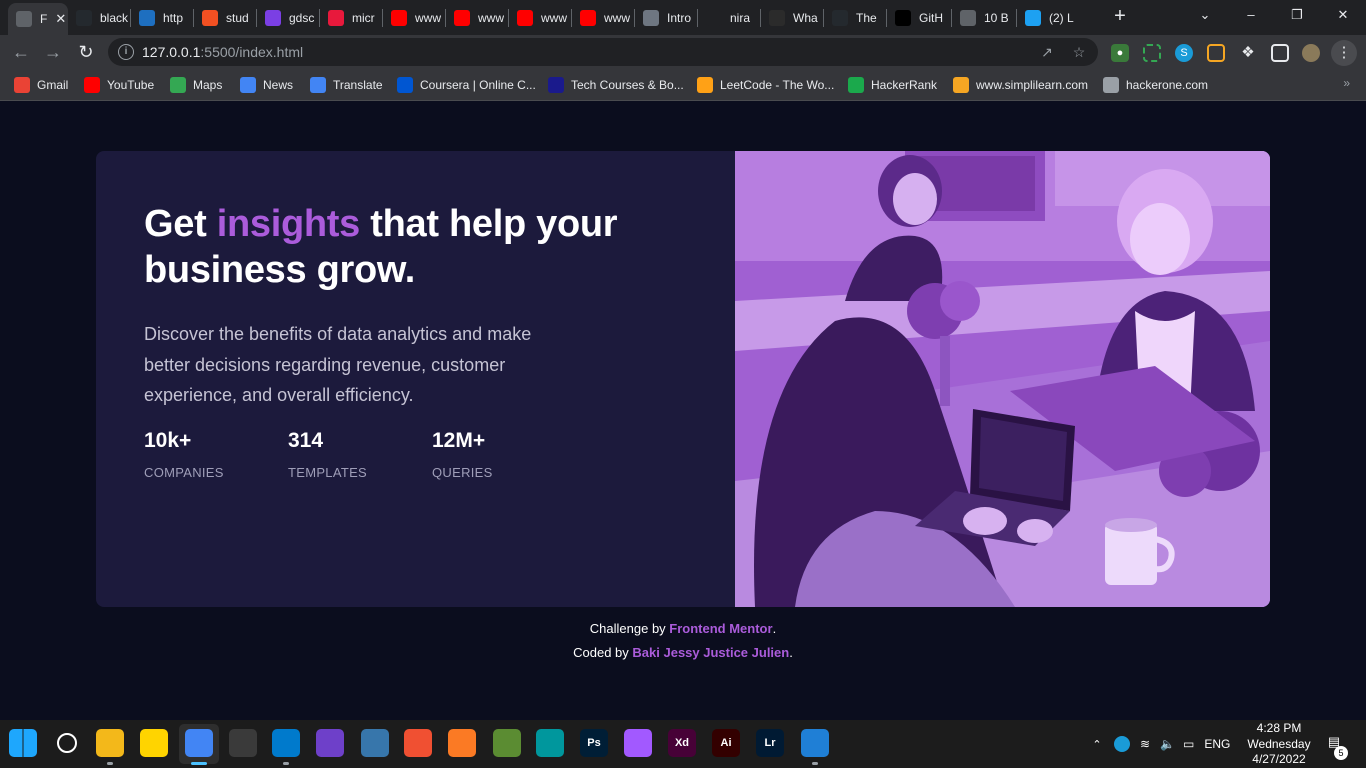  Describe the element at coordinates (774, 628) in the screenshot. I see `challenge-period: .` at that location.